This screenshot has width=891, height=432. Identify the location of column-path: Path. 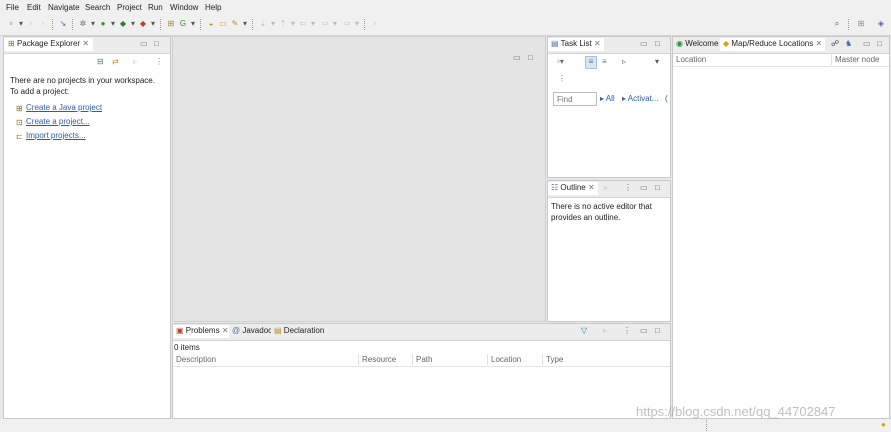
(450, 359).